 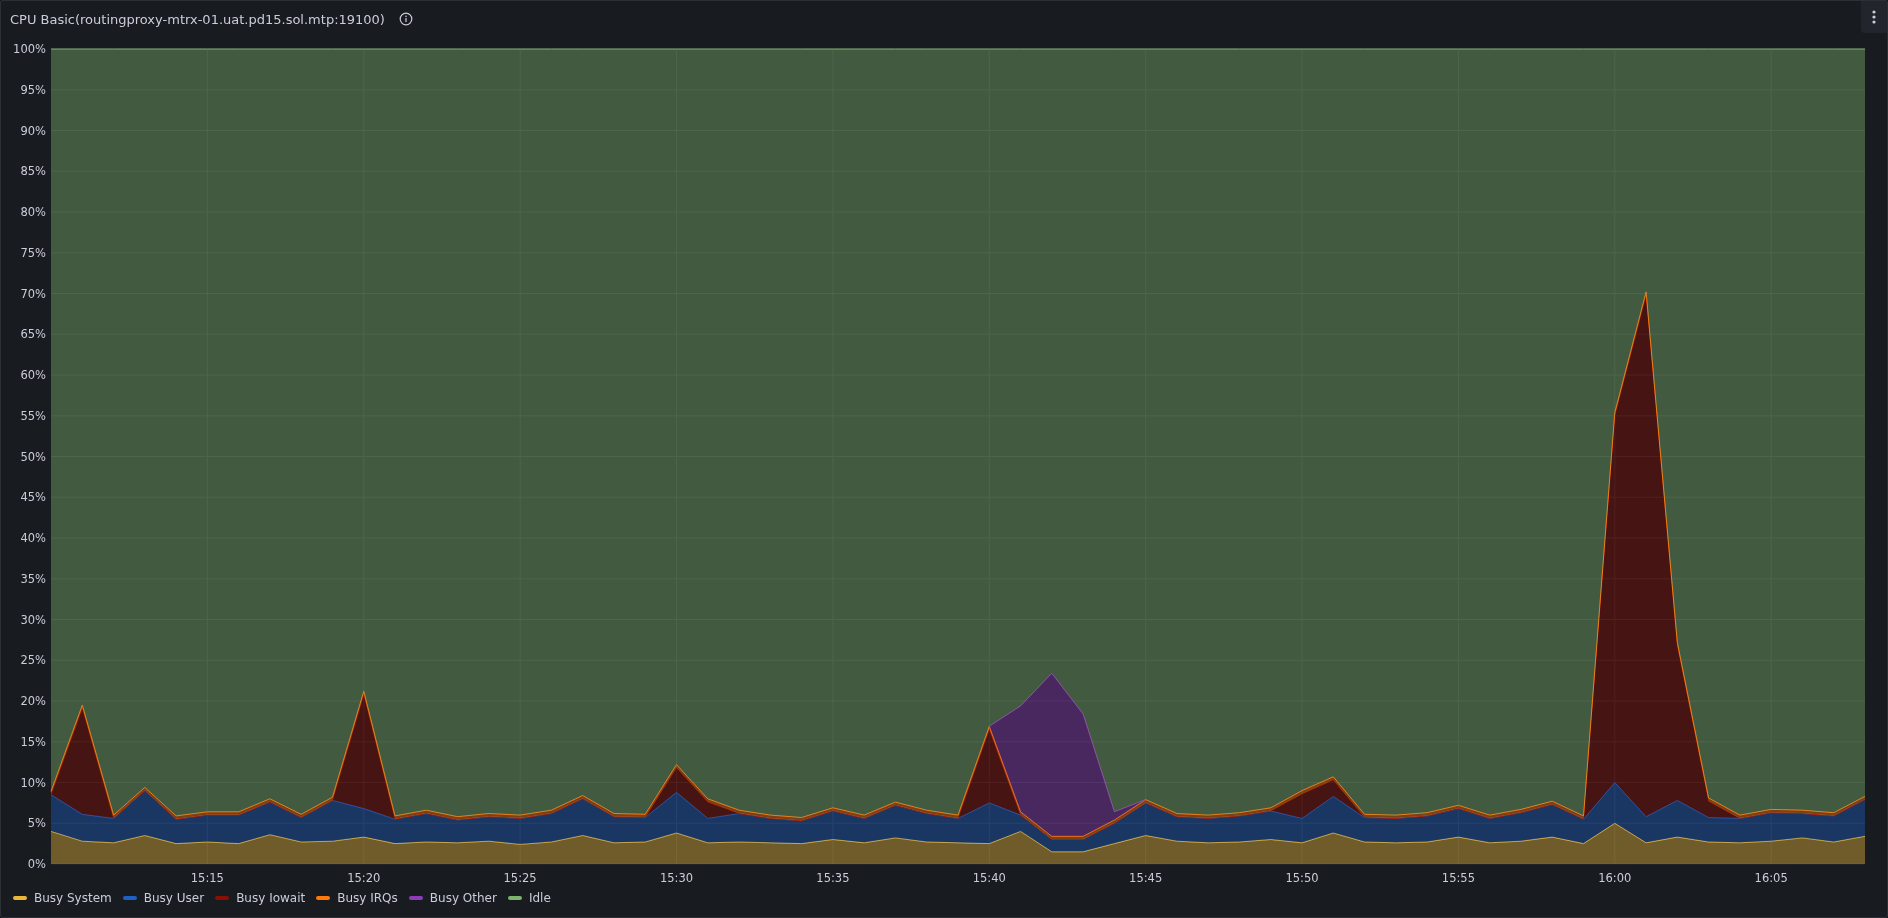 What do you see at coordinates (33, 538) in the screenshot?
I see `y-axis-label: 40%` at bounding box center [33, 538].